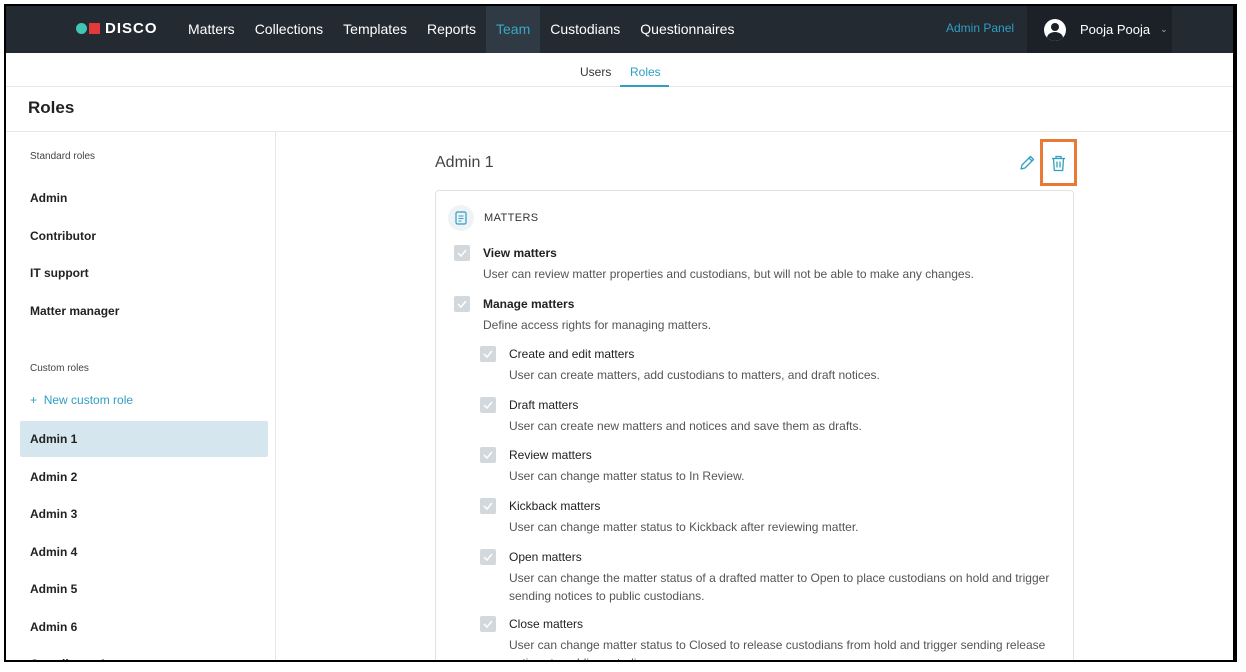 The height and width of the screenshot is (672, 1246). I want to click on logo-square-icon, so click(94, 28).